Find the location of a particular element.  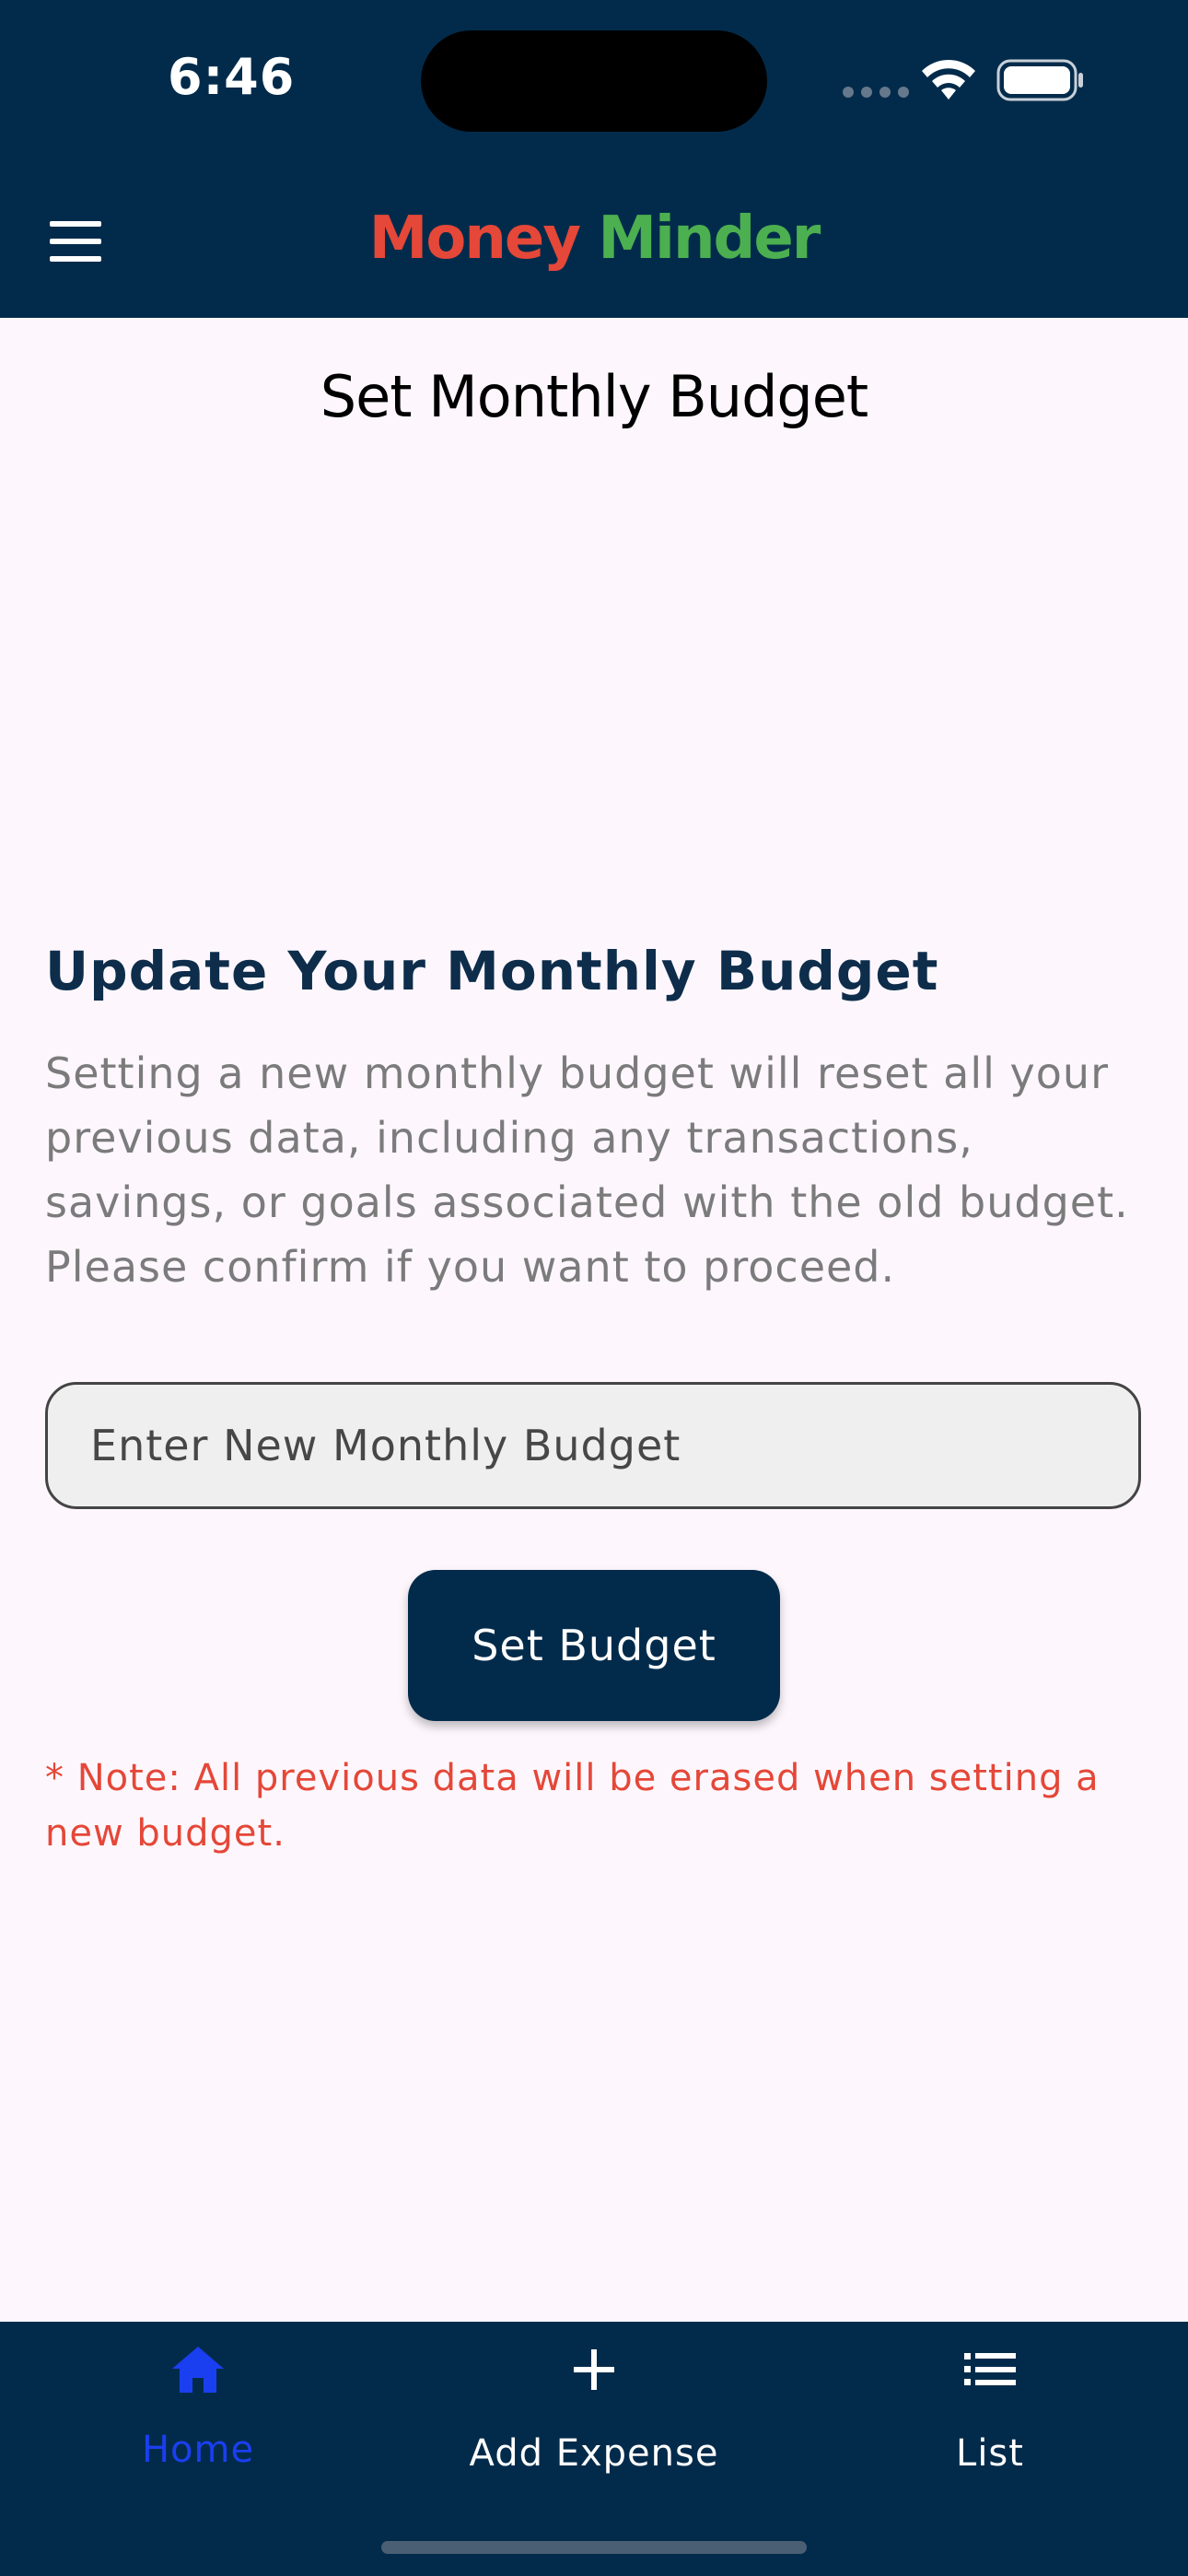

nav-item-add-expense: Add Expense is located at coordinates (594, 2414).